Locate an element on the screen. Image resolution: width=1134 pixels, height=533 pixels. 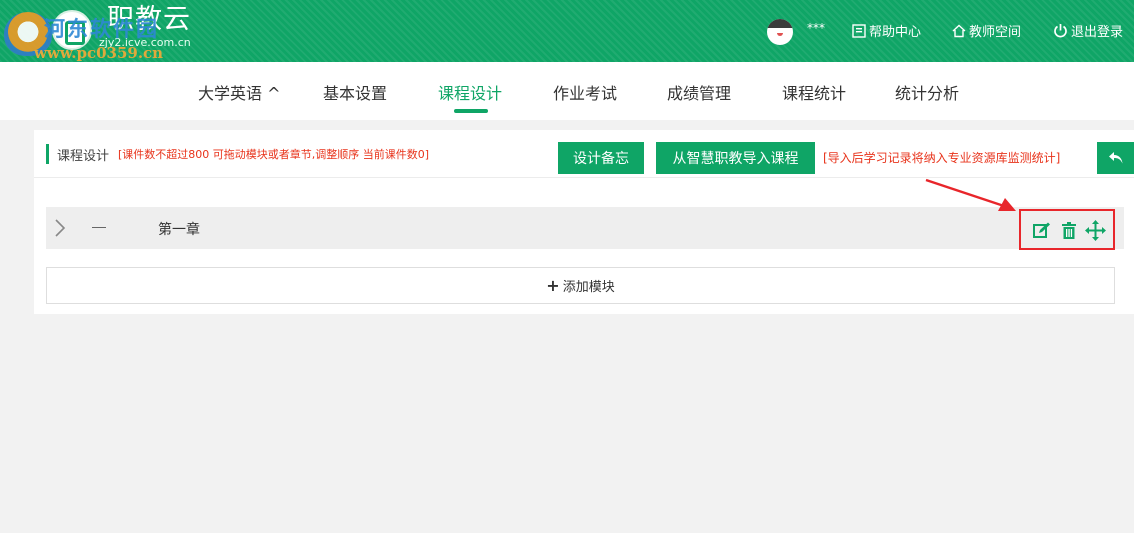
edit-icon is located at coordinates (1042, 230).